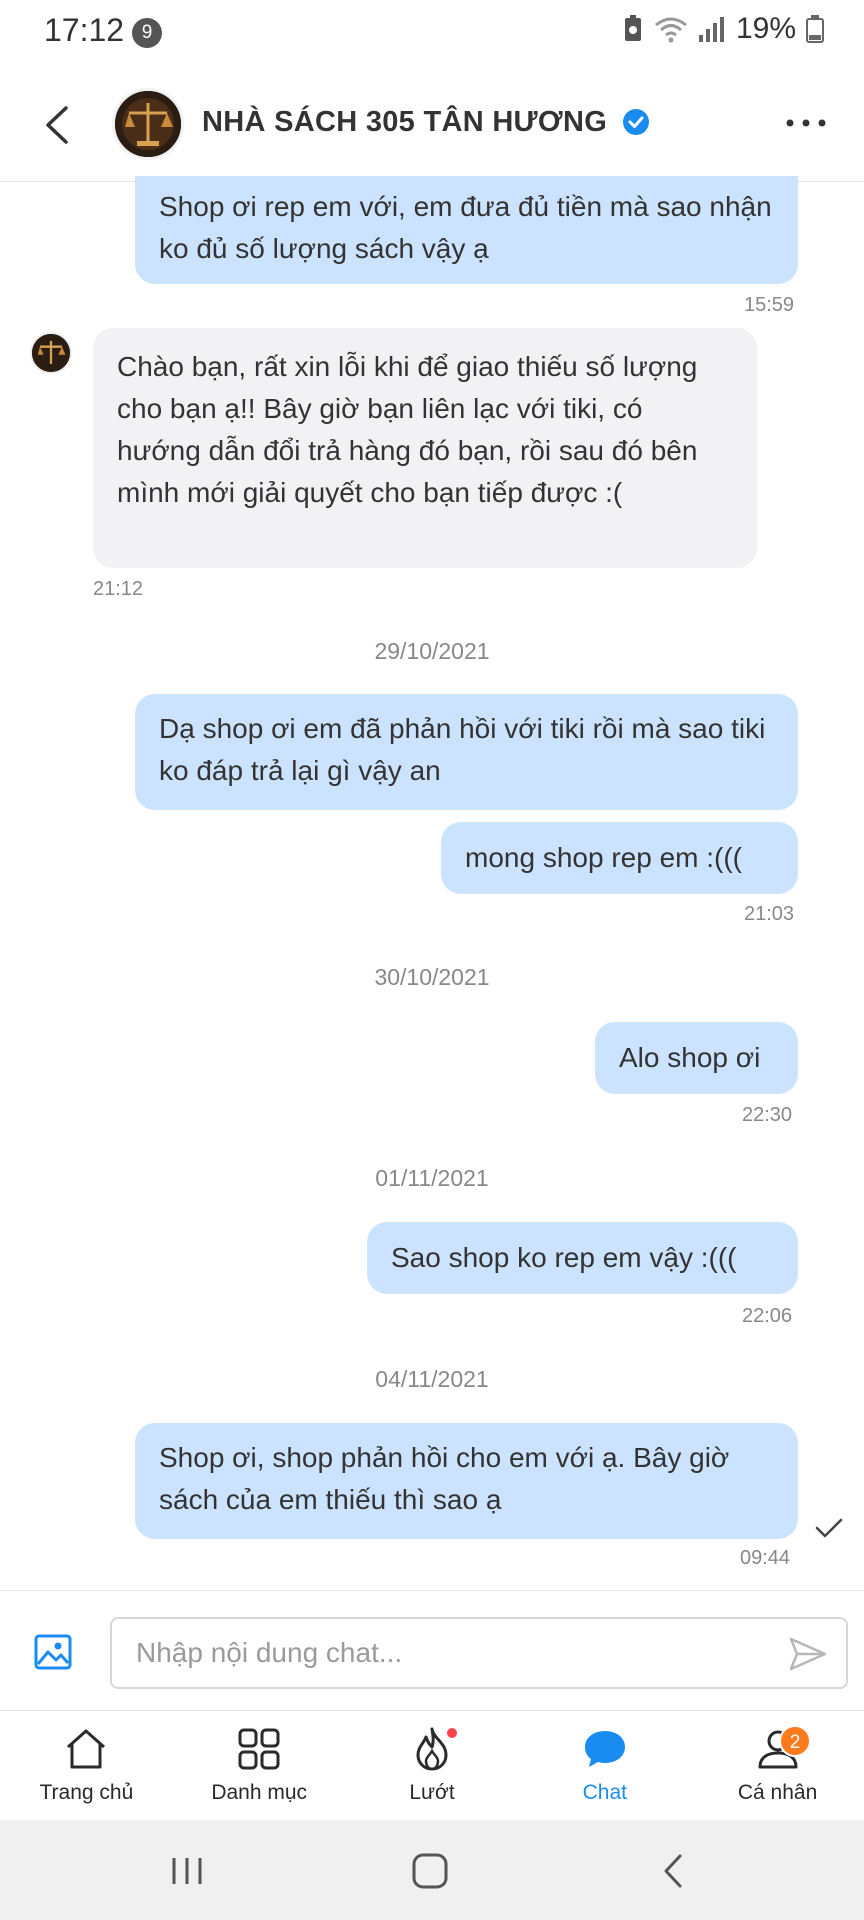 The image size is (864, 1920). Describe the element at coordinates (769, 305) in the screenshot. I see `message-time: 15:59` at that location.